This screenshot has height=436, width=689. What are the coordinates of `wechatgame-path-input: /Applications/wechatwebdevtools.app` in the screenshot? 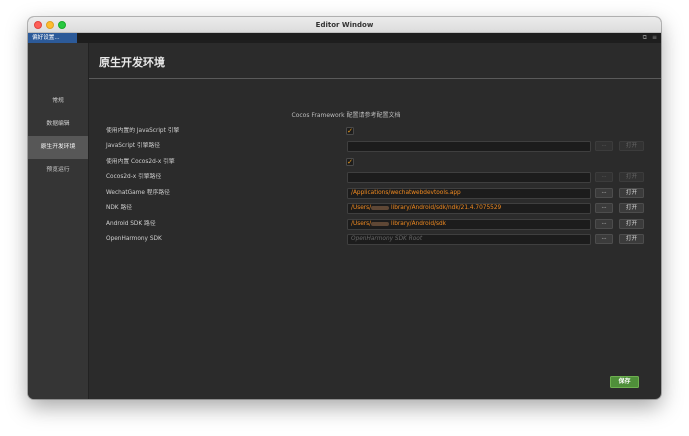 It's located at (469, 193).